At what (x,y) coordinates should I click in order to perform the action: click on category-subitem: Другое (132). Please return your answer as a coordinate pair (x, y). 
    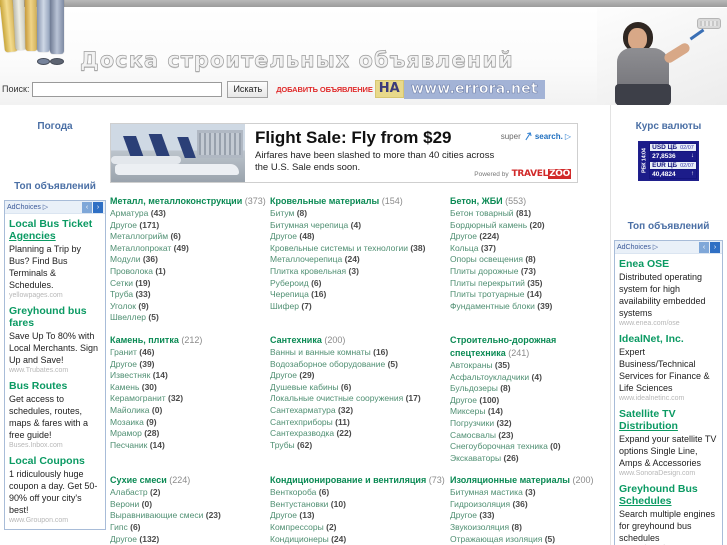
    Looking at the image, I should click on (188, 539).